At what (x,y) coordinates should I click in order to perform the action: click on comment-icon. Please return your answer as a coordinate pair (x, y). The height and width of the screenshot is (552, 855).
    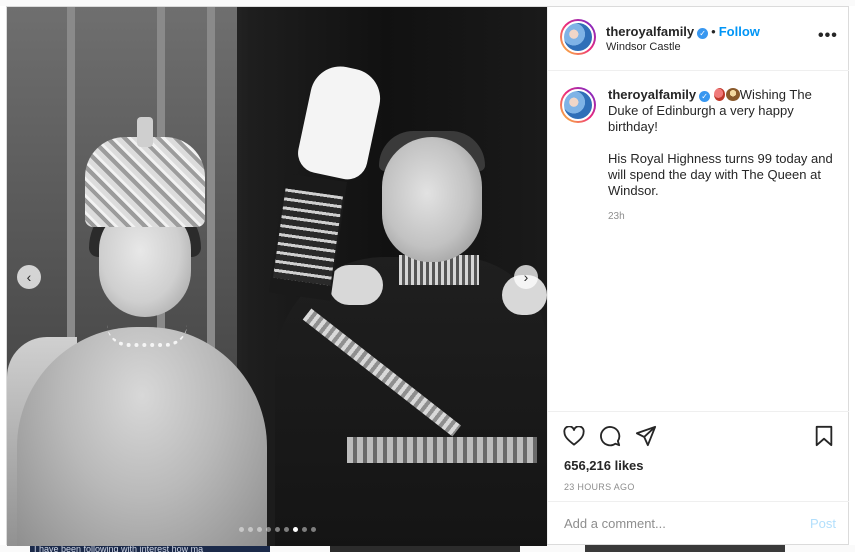
    Looking at the image, I should click on (610, 436).